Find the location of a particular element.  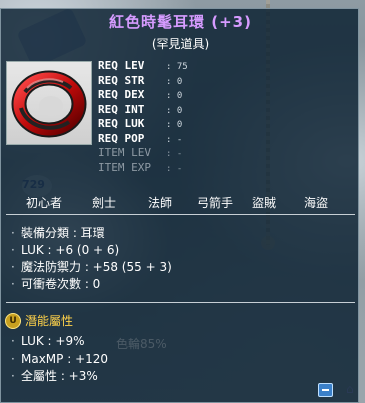

red-ring-earring-icon is located at coordinates (49, 104).